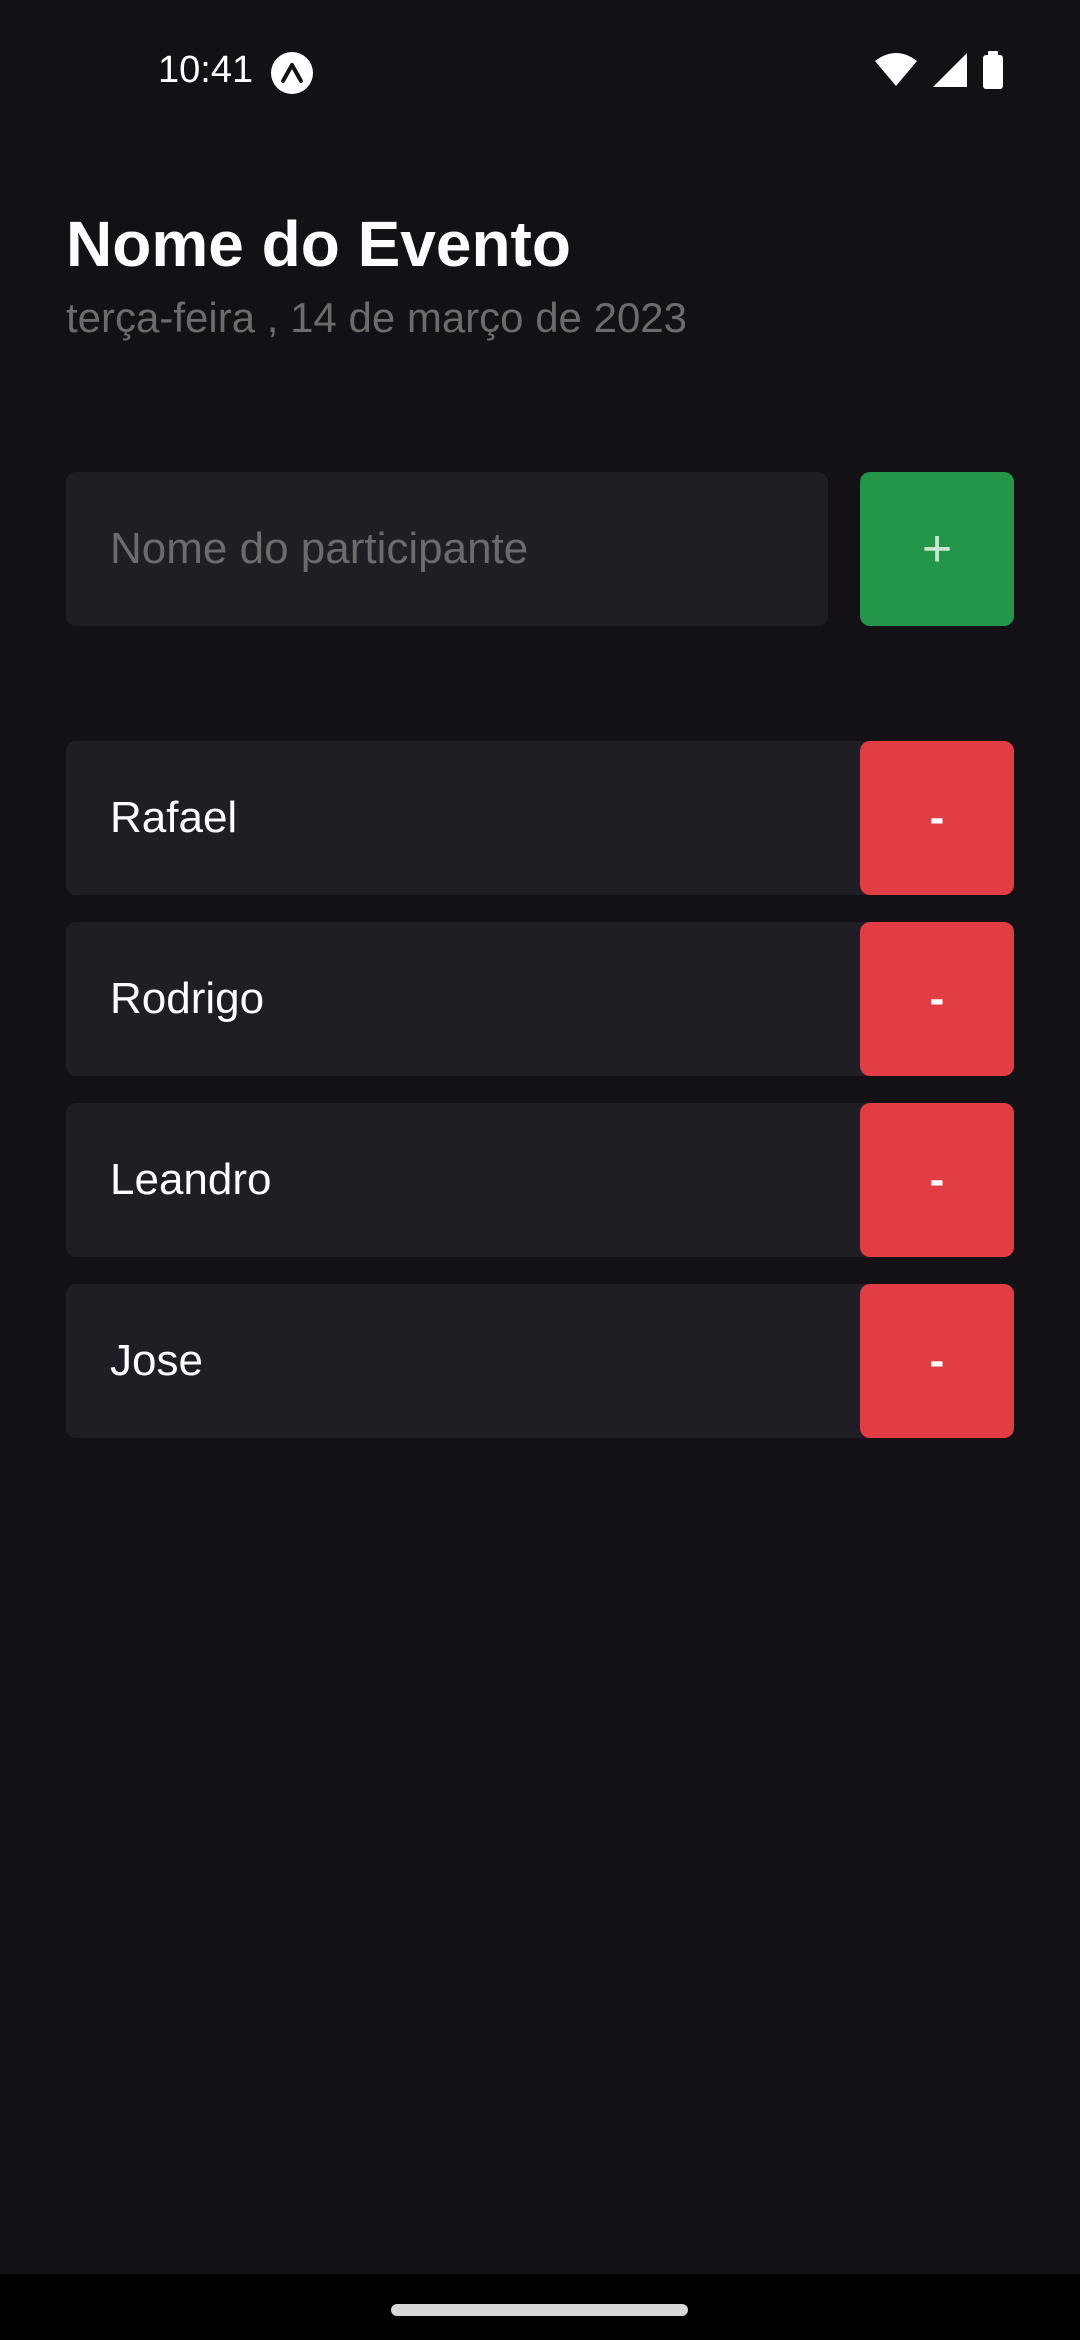 The image size is (1080, 2340). What do you see at coordinates (447, 549) in the screenshot?
I see `participant-name-input` at bounding box center [447, 549].